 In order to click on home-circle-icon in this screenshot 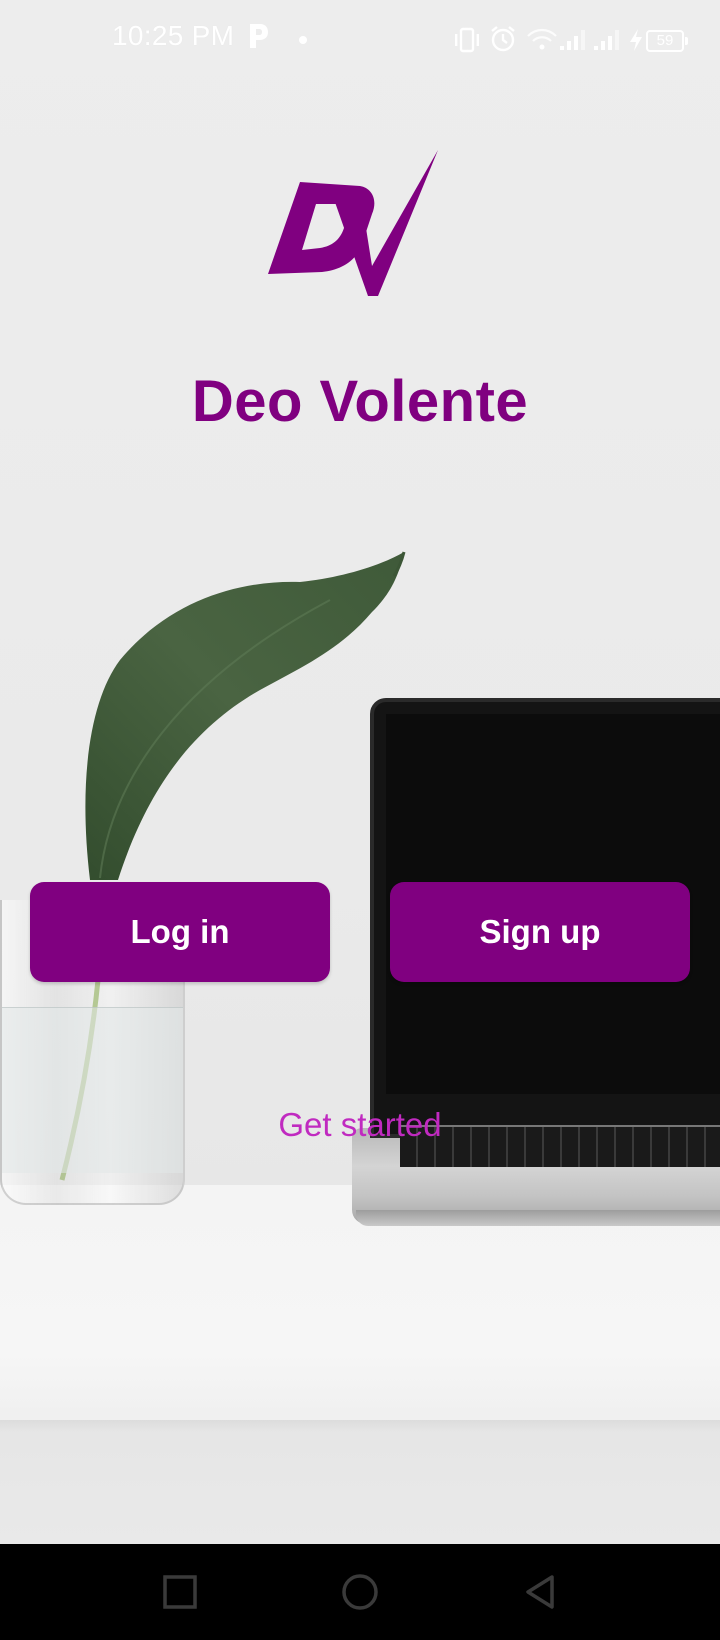, I will do `click(360, 1592)`.